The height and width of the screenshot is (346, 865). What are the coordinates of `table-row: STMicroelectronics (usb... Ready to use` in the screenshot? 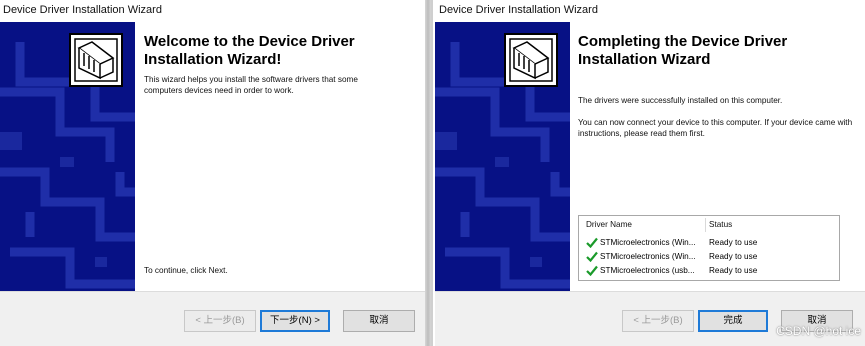 It's located at (709, 270).